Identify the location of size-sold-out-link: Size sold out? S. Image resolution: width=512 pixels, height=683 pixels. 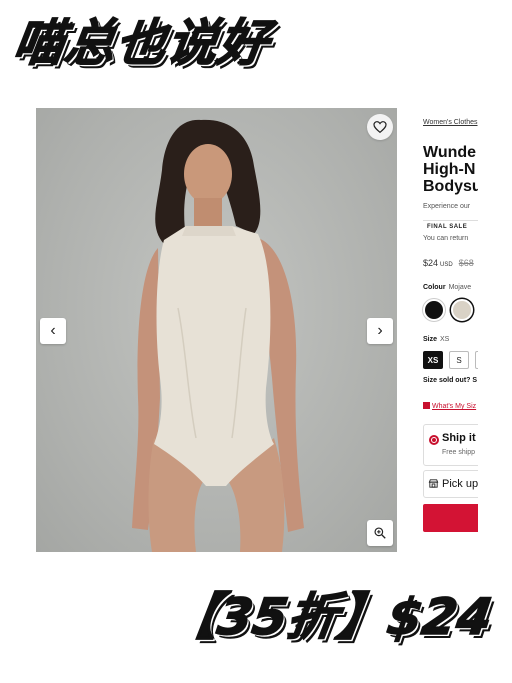
(450, 380).